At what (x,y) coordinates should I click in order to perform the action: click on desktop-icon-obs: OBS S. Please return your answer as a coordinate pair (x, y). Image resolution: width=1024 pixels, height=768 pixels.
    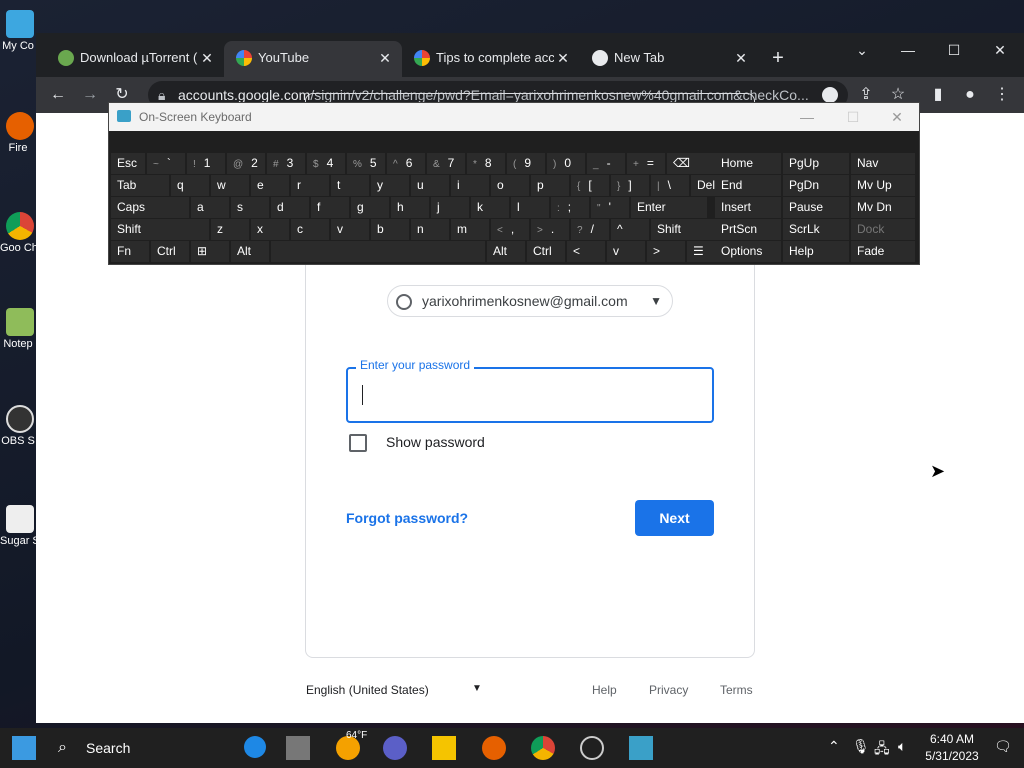
    Looking at the image, I should click on (20, 426).